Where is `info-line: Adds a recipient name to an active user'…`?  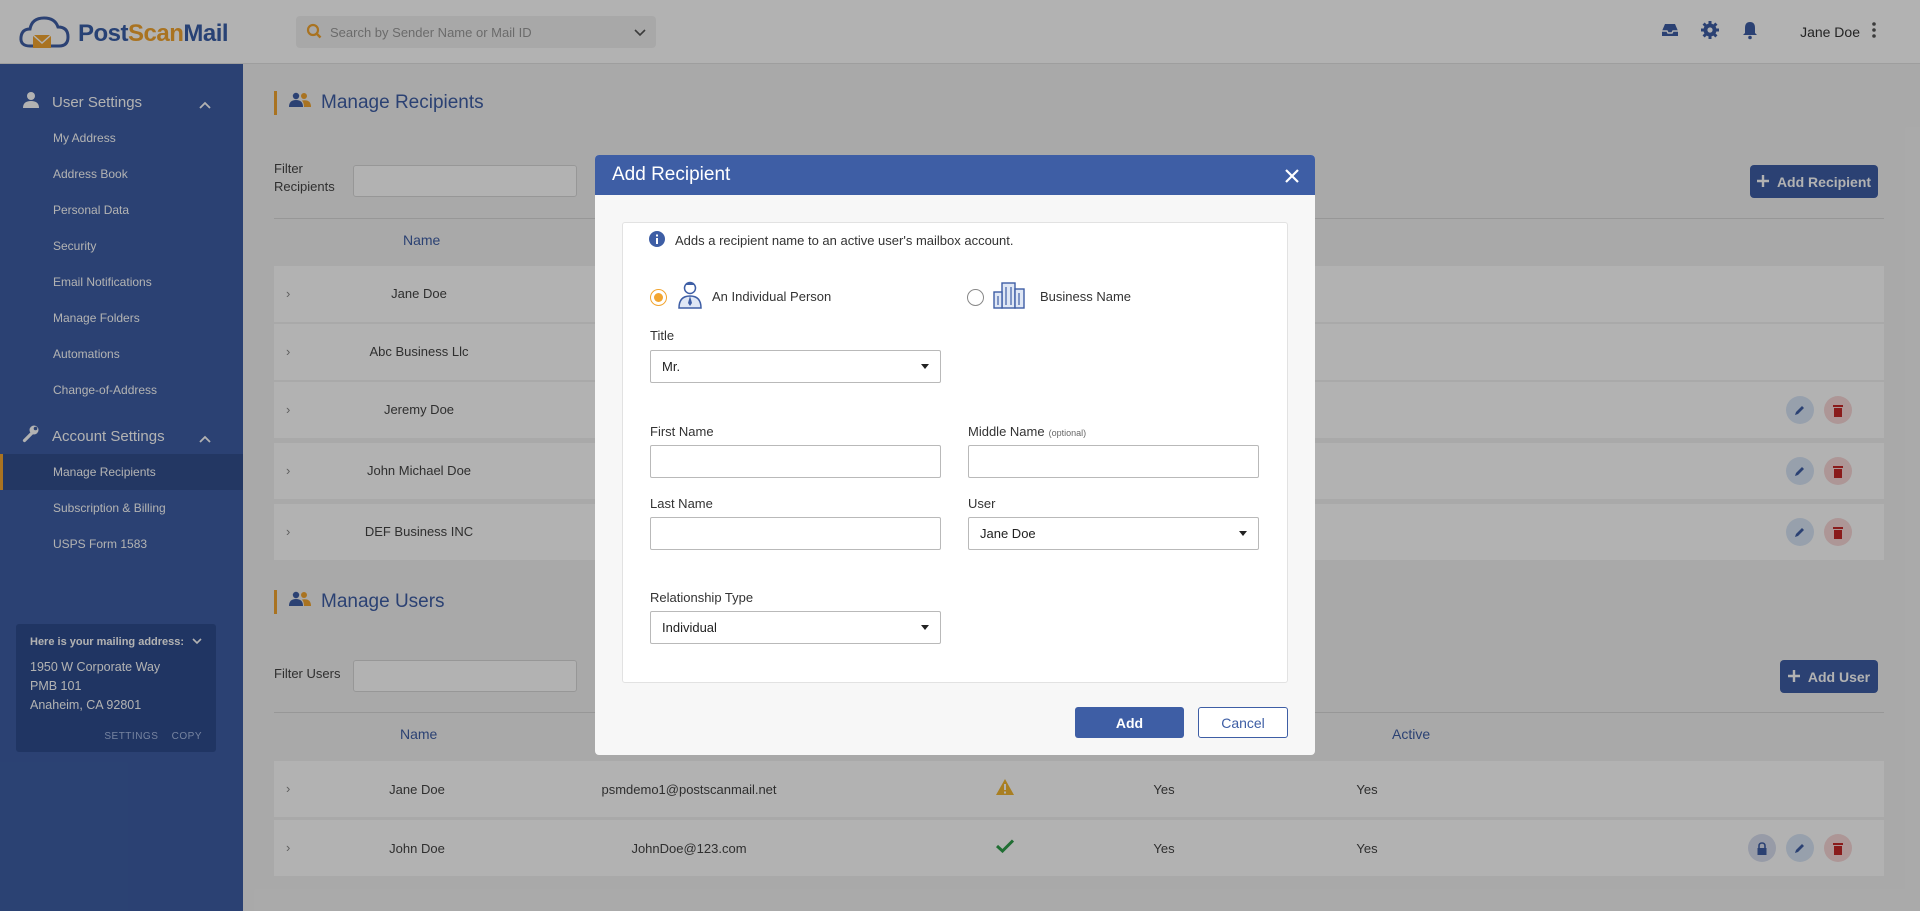
info-line: Adds a recipient name to an active user'… is located at coordinates (831, 240).